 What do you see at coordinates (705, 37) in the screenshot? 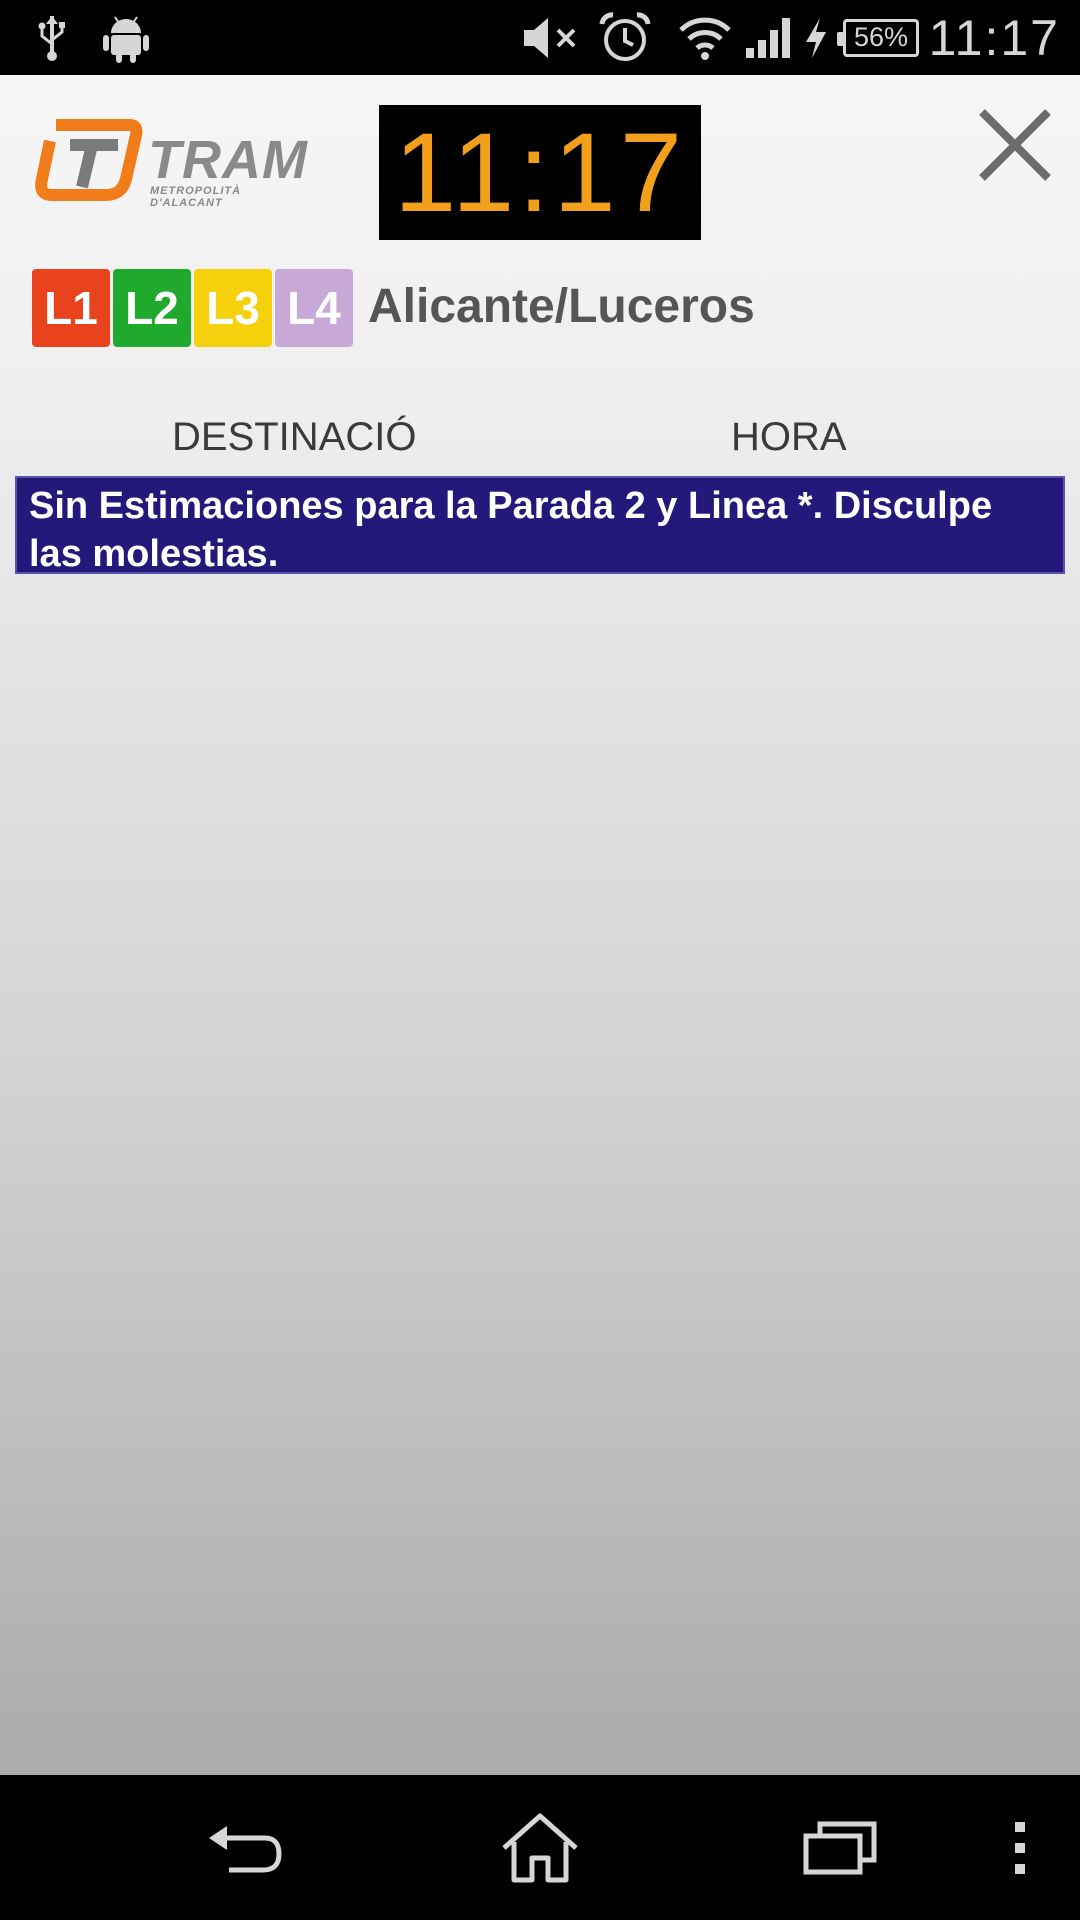
I see `wifi-icon` at bounding box center [705, 37].